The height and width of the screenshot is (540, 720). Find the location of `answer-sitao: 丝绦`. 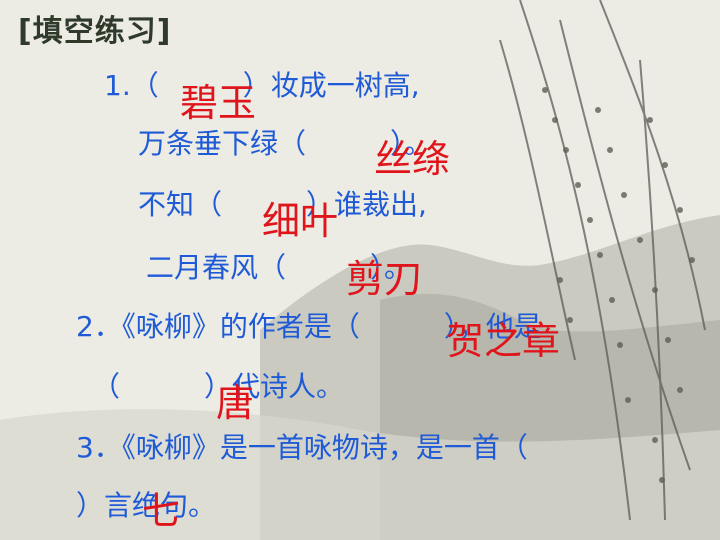

answer-sitao: 丝绦 is located at coordinates (412, 159).